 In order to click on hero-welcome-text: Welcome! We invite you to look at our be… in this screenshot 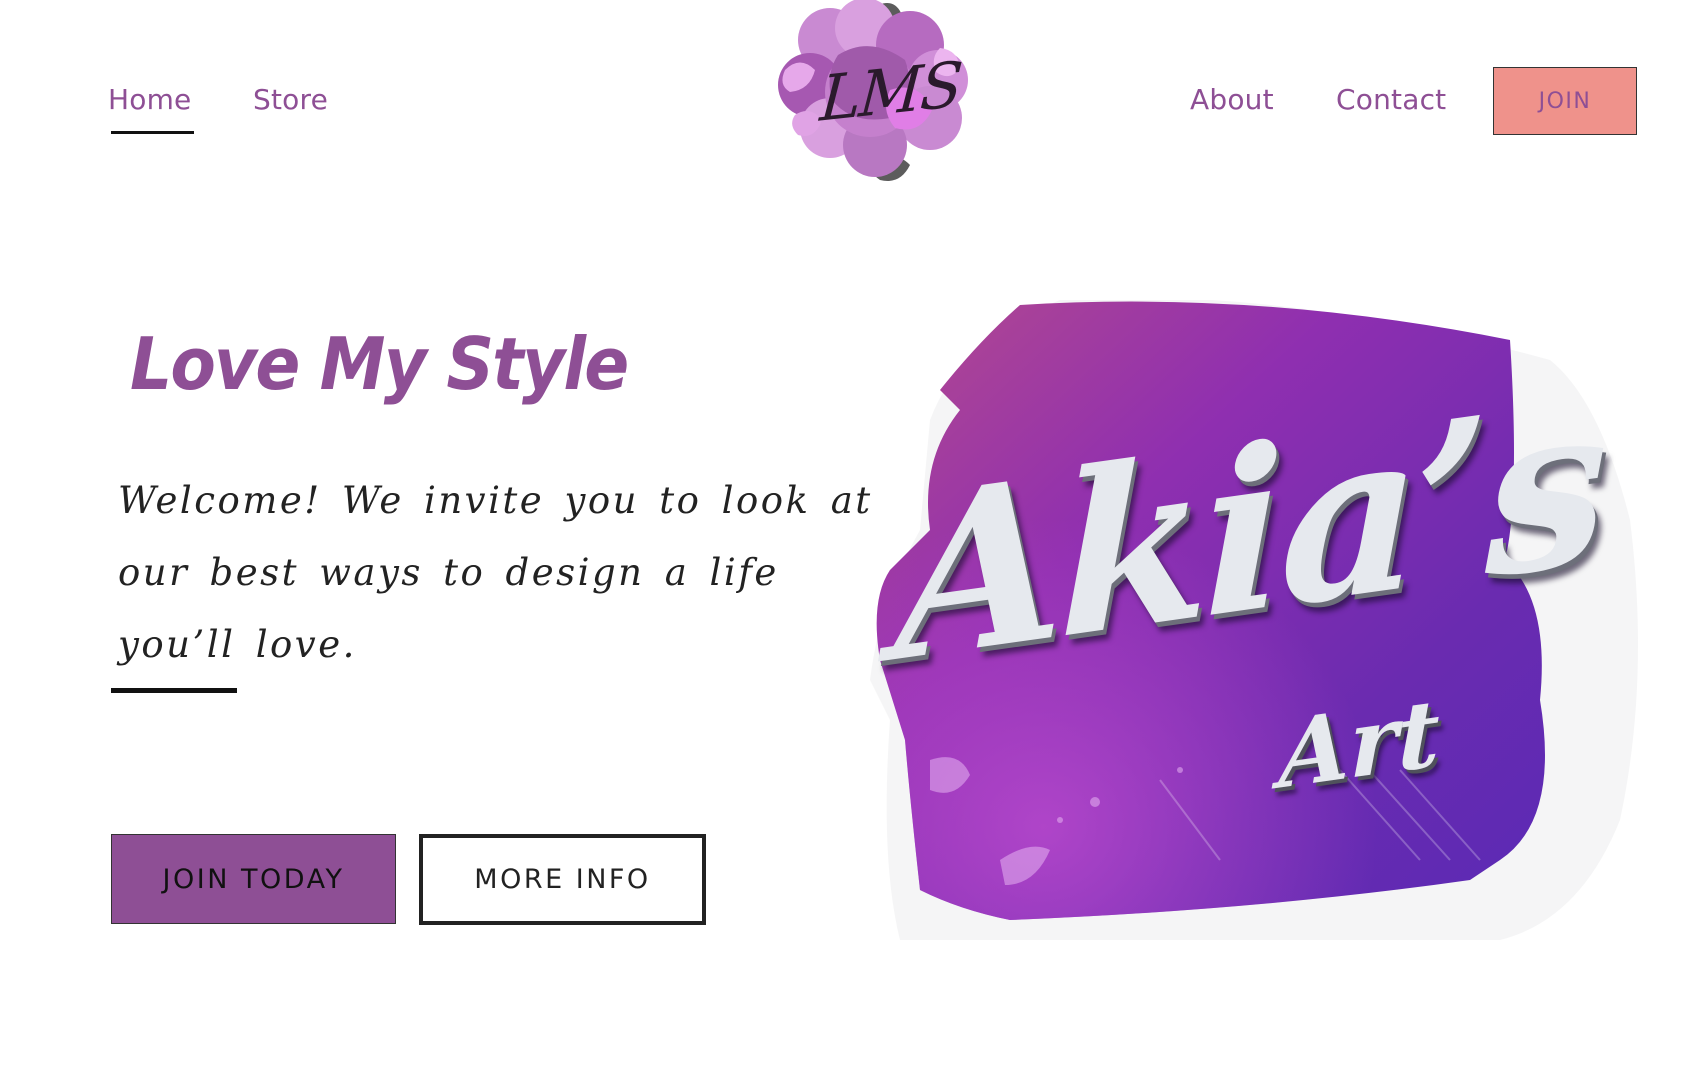, I will do `click(495, 572)`.